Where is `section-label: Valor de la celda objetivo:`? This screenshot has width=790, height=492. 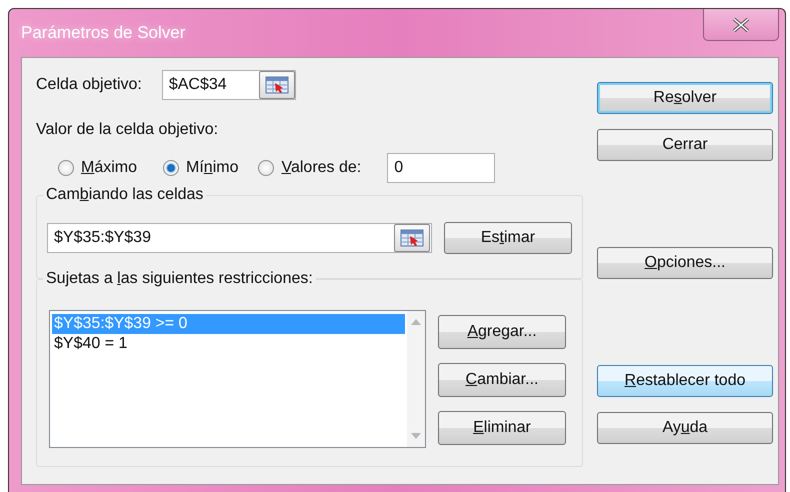
section-label: Valor de la celda objetivo: is located at coordinates (128, 130).